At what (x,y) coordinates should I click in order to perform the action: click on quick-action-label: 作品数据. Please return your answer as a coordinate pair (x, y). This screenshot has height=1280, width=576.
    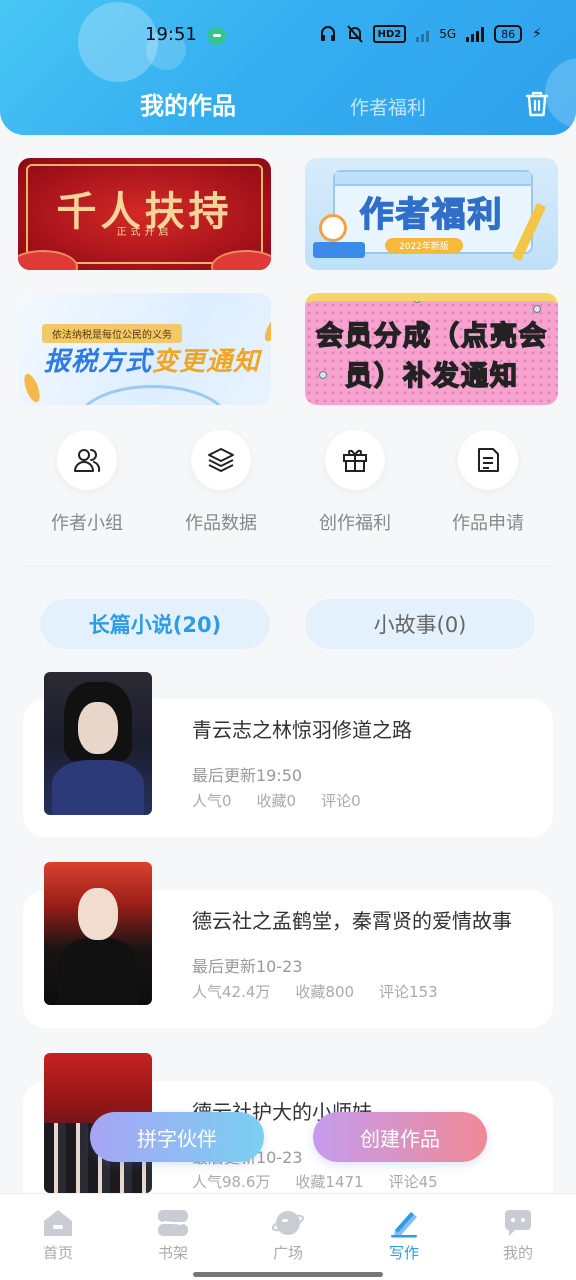
    Looking at the image, I should click on (221, 523).